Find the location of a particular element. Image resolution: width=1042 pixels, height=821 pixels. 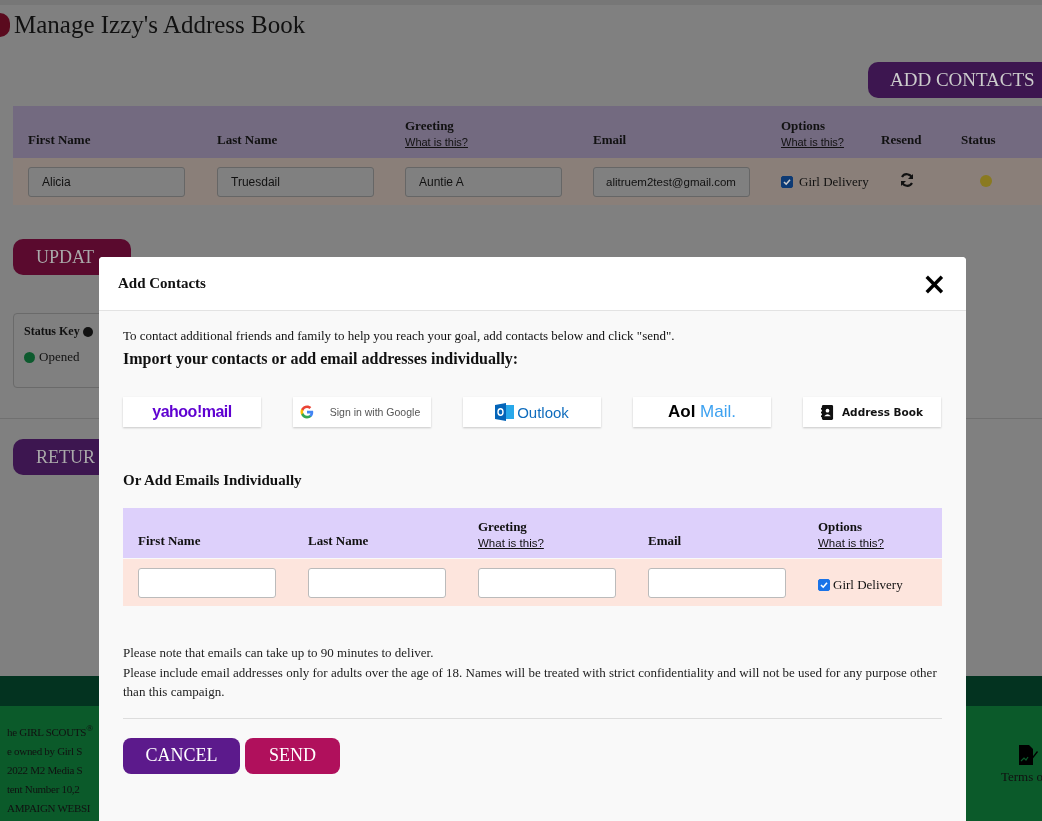

outlook-icon is located at coordinates (505, 412).